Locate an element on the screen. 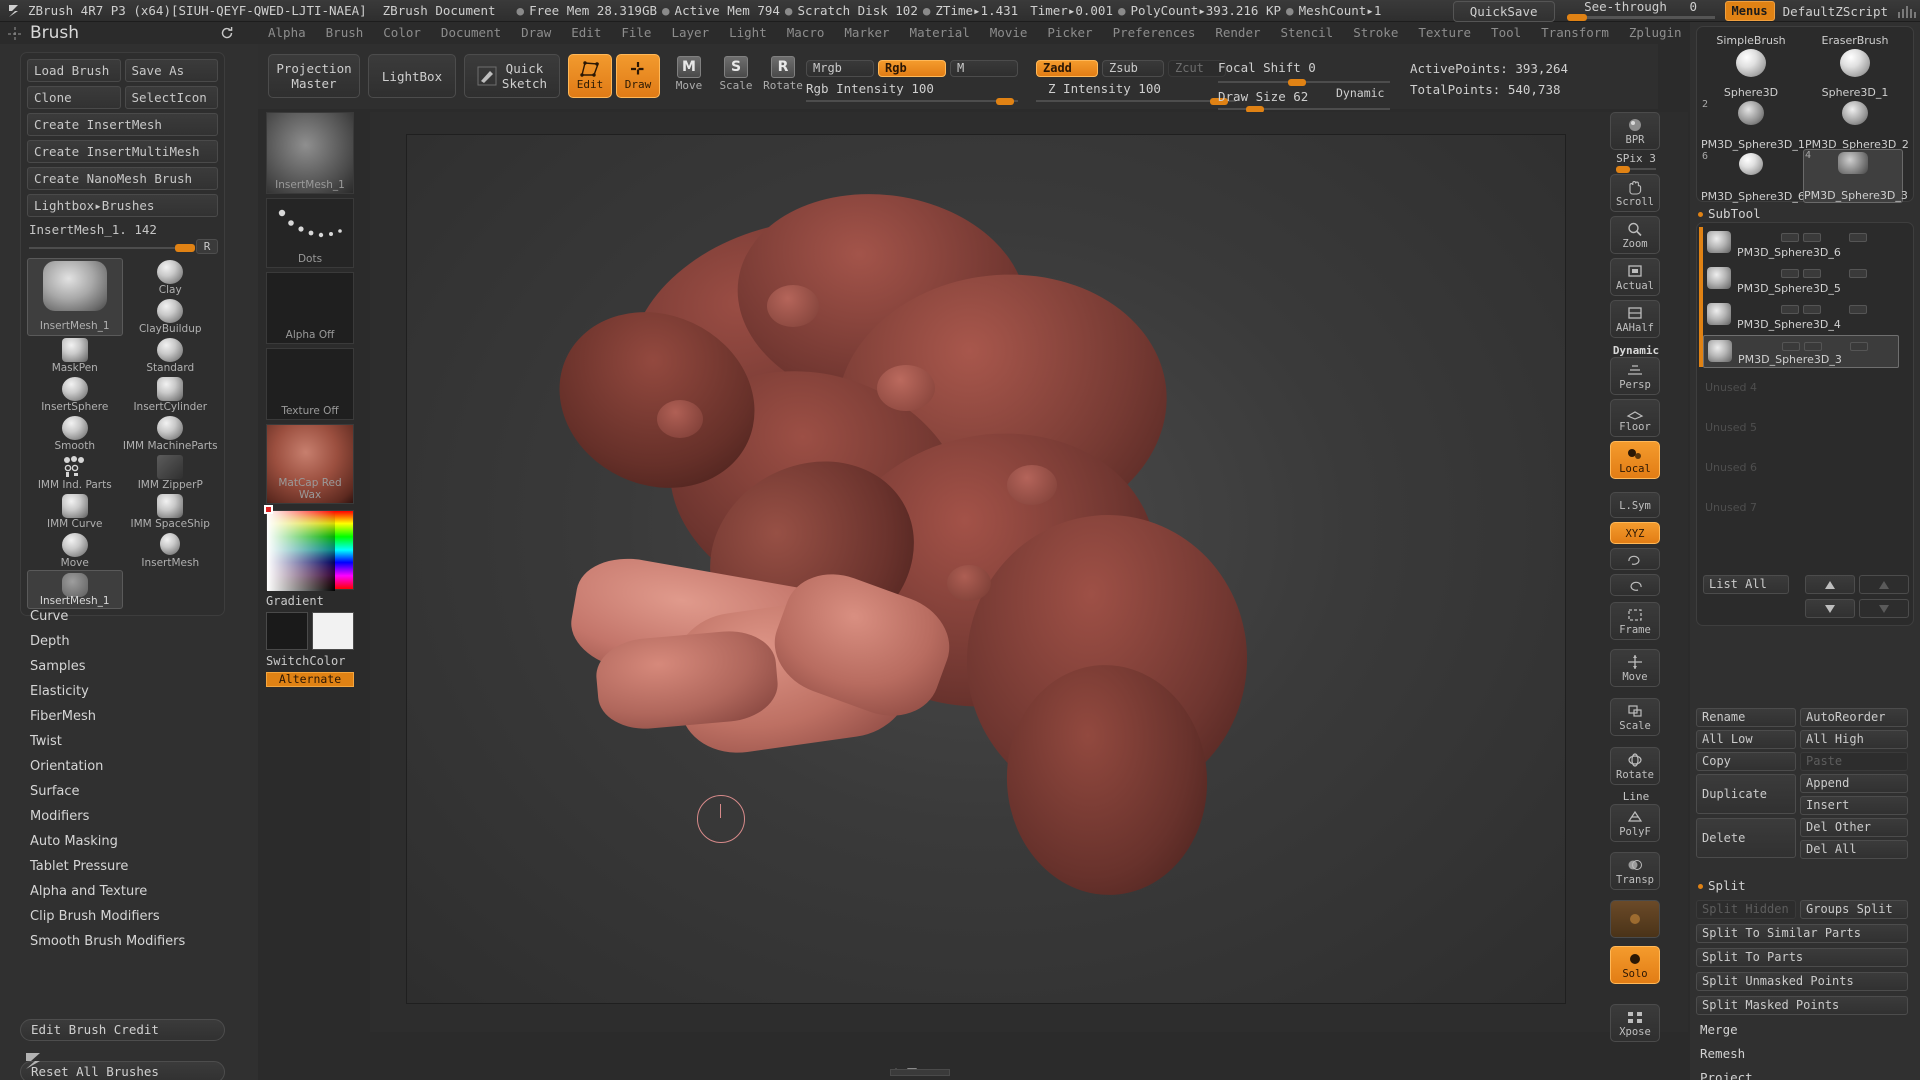 This screenshot has width=1920, height=1080. see-through-knob is located at coordinates (1576, 17).